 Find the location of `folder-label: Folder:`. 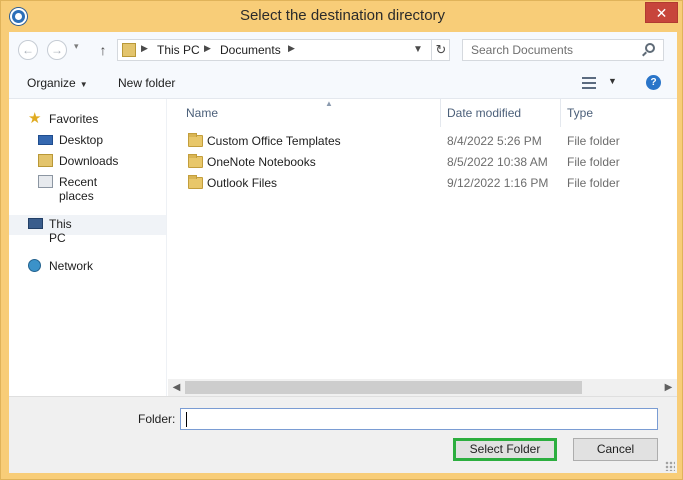

folder-label: Folder: is located at coordinates (157, 419).